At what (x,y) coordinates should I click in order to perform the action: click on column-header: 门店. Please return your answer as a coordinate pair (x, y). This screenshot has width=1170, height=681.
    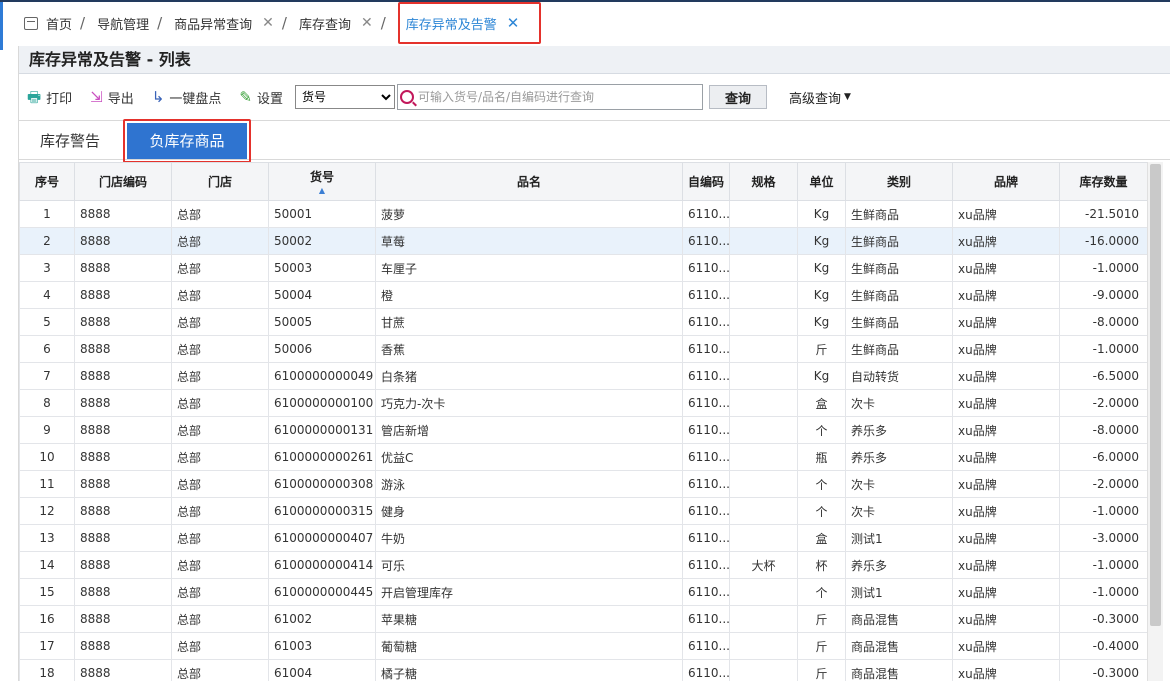
    Looking at the image, I should click on (220, 181).